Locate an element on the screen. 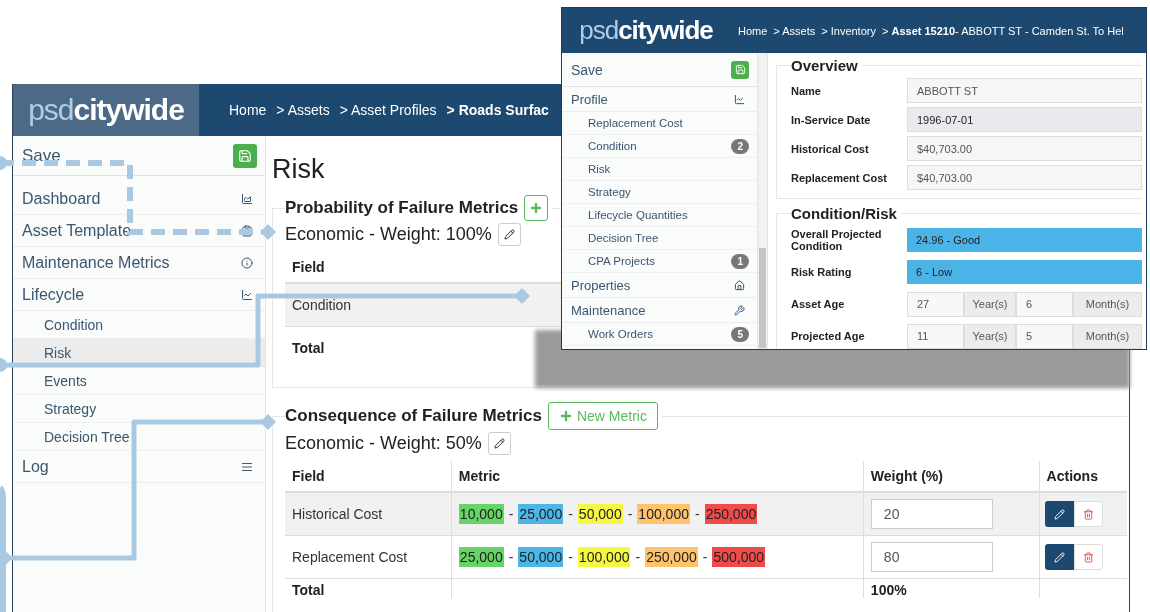 This screenshot has width=1150, height=612. breadcrumb-link: > Asset 15210- ABBOTT ST - Camden St. To Hel is located at coordinates (1002, 30).